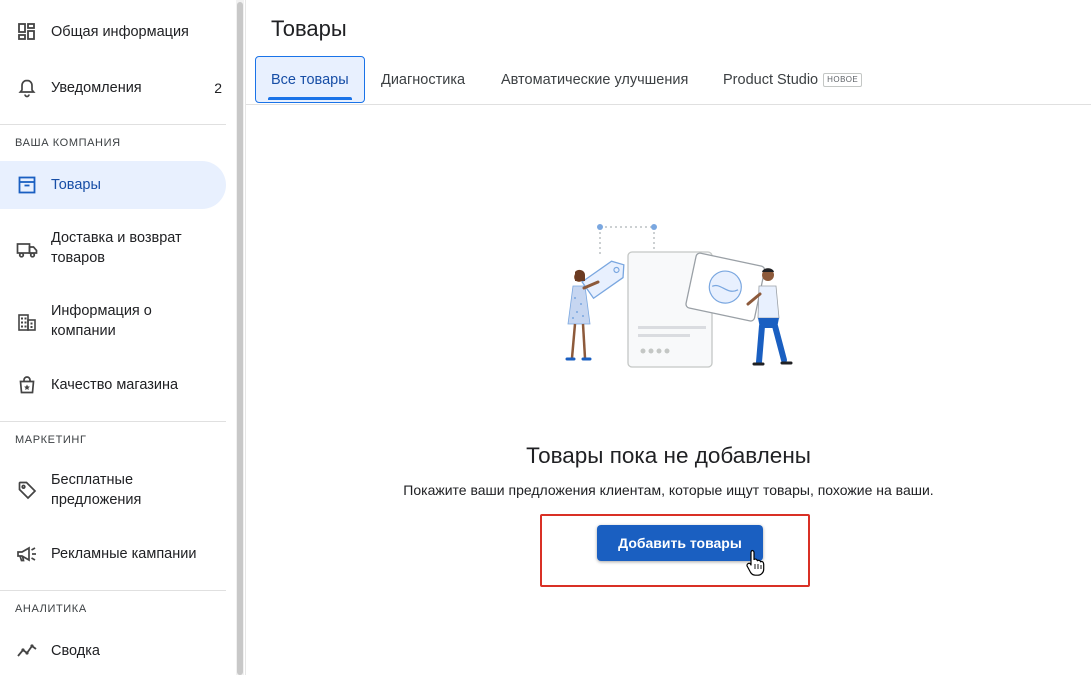 The width and height of the screenshot is (1091, 675). I want to click on sidebar-item-ad-campaigns: Рекламные кампании, so click(113, 554).